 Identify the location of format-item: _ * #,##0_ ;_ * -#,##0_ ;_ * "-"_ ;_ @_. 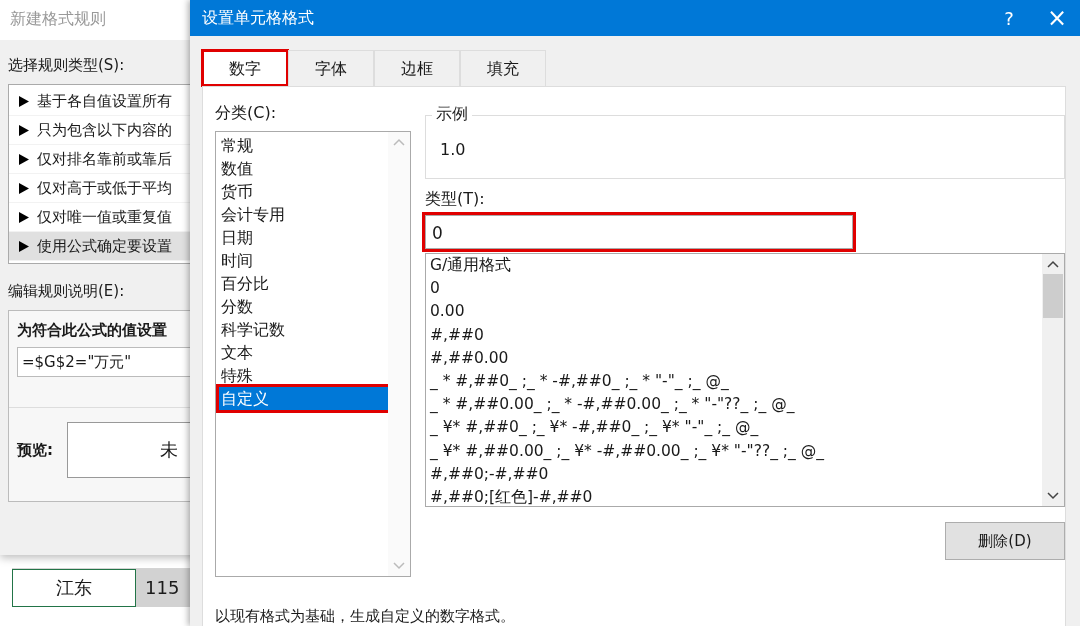
(736, 381).